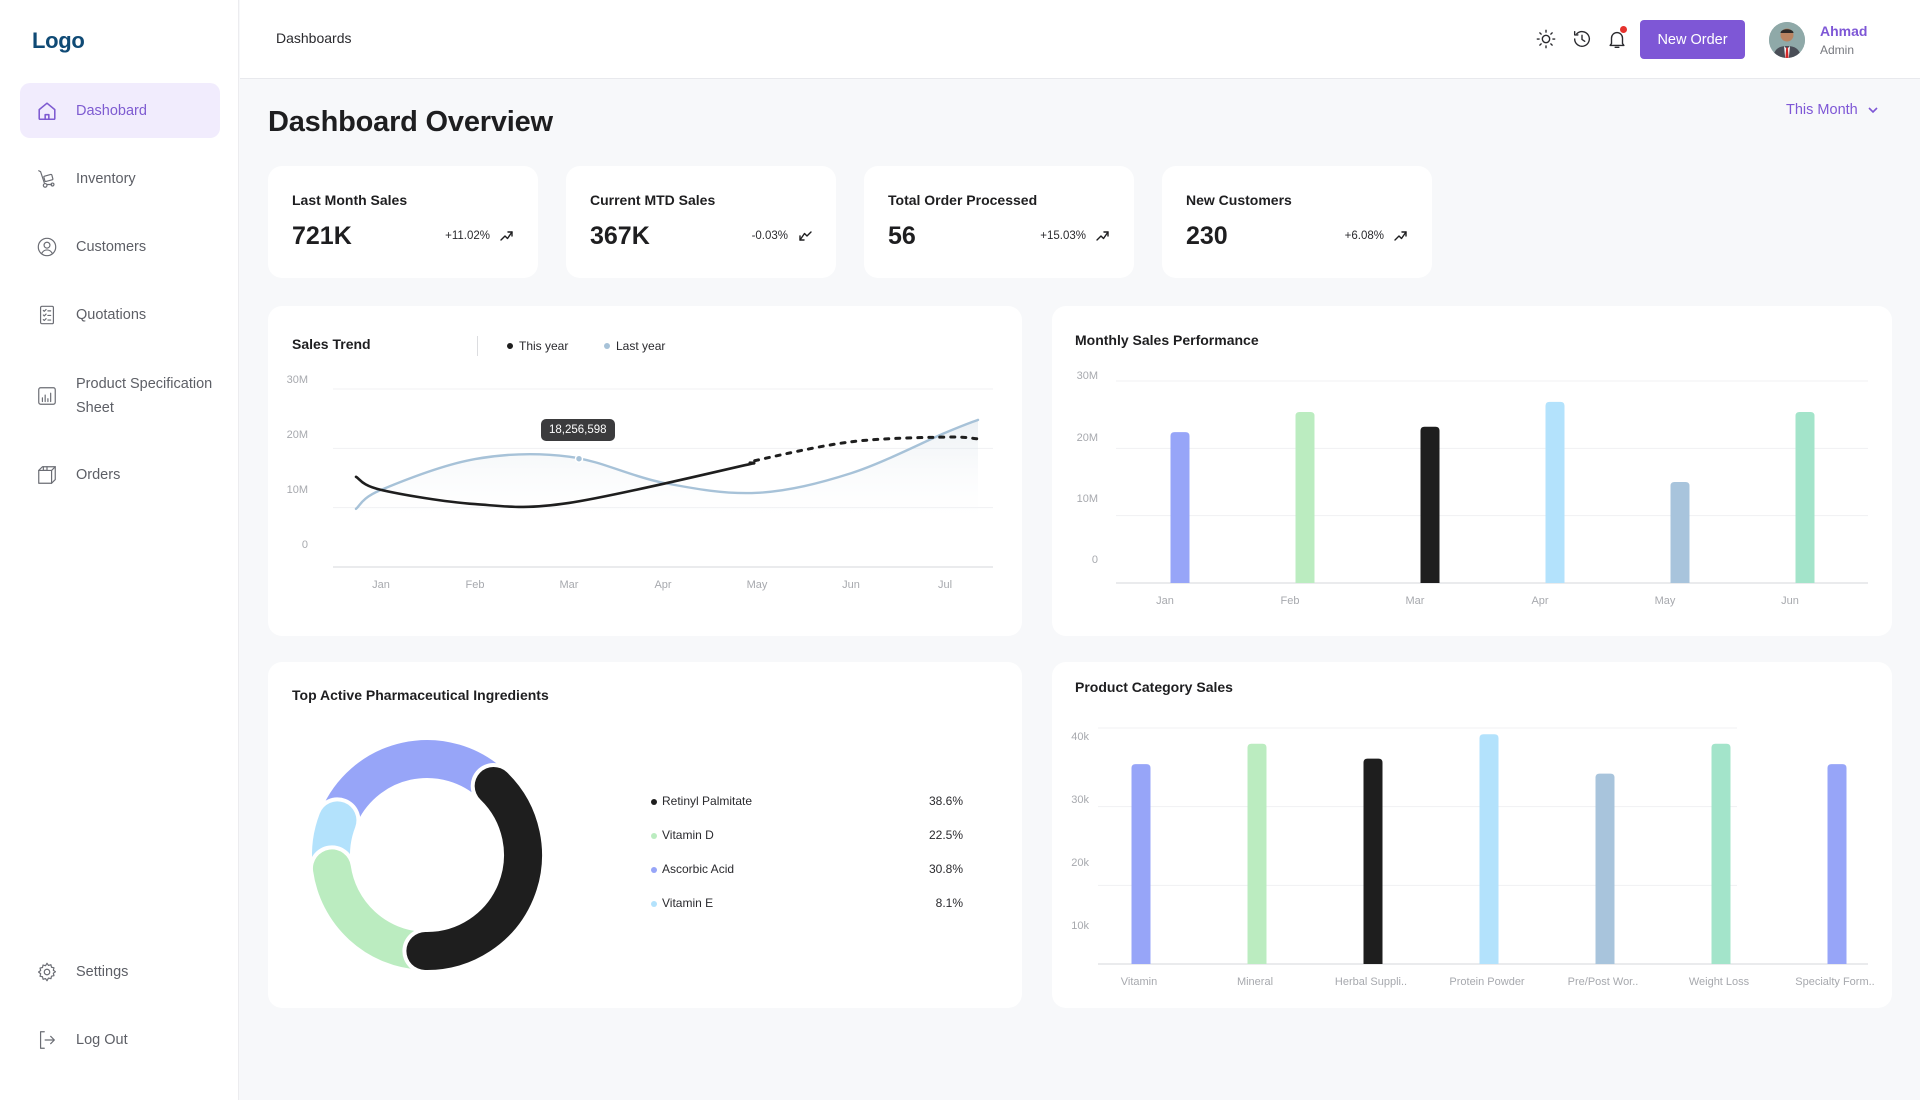  I want to click on y-tick-label: 40k, so click(1080, 737).